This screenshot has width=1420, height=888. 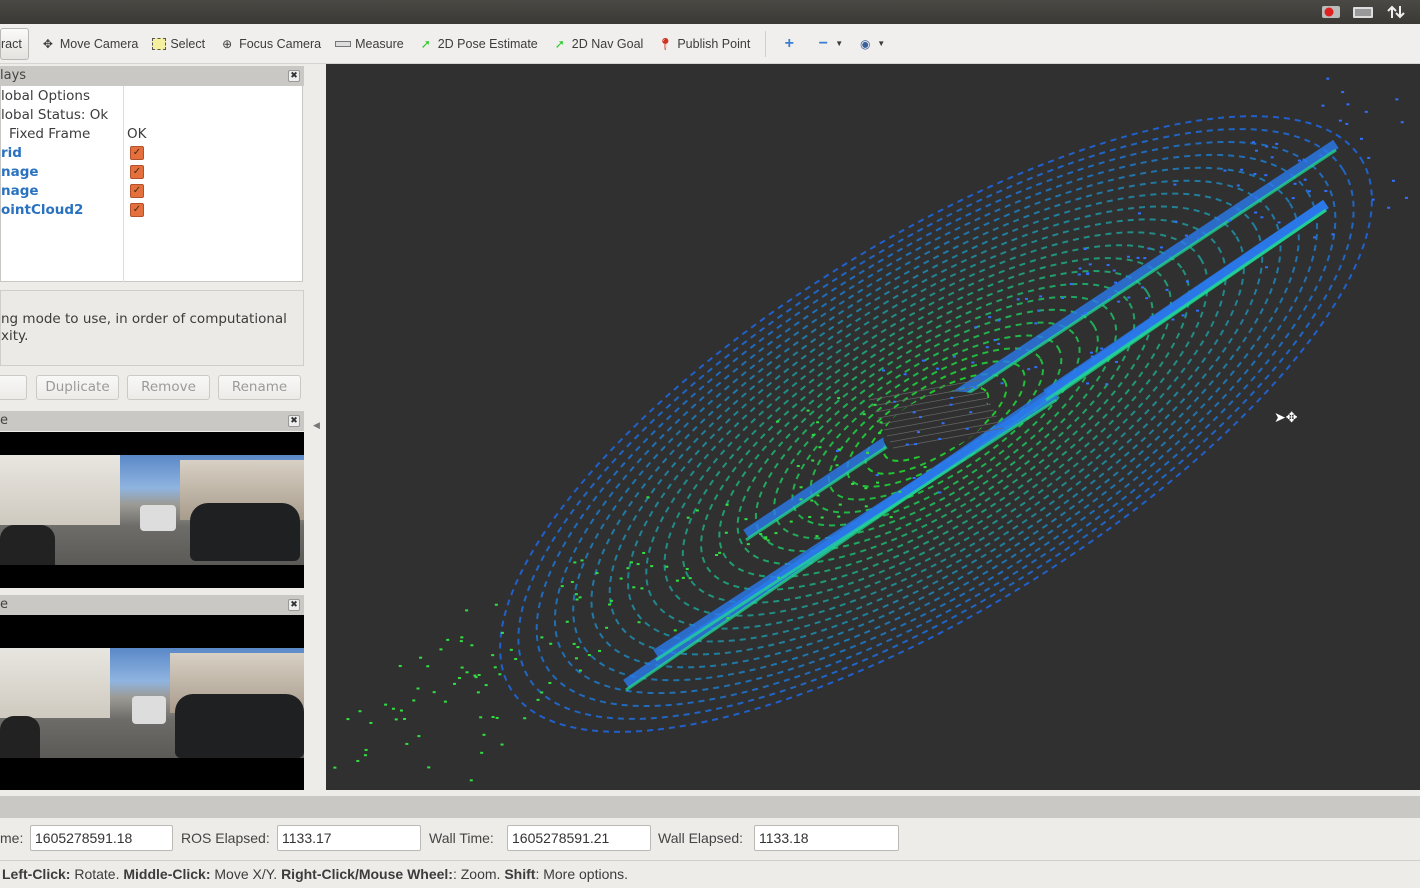 What do you see at coordinates (478, 874) in the screenshot?
I see `hint-text: : Zoom.` at bounding box center [478, 874].